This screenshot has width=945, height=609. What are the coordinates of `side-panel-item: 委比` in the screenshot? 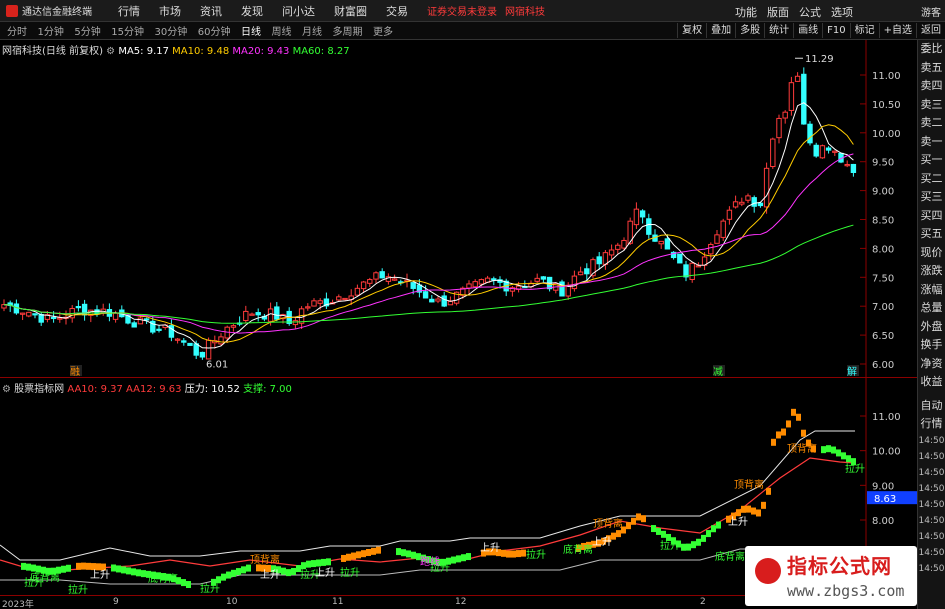 It's located at (931, 49).